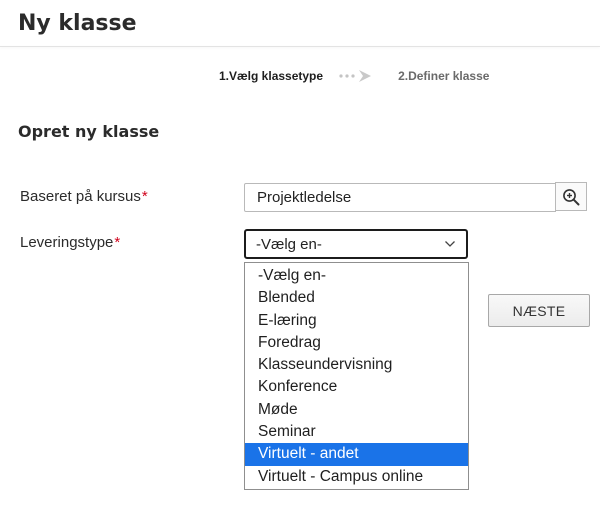 The height and width of the screenshot is (511, 600). Describe the element at coordinates (356, 477) in the screenshot. I see `dropdown-option: Virtuelt - Campus online` at that location.